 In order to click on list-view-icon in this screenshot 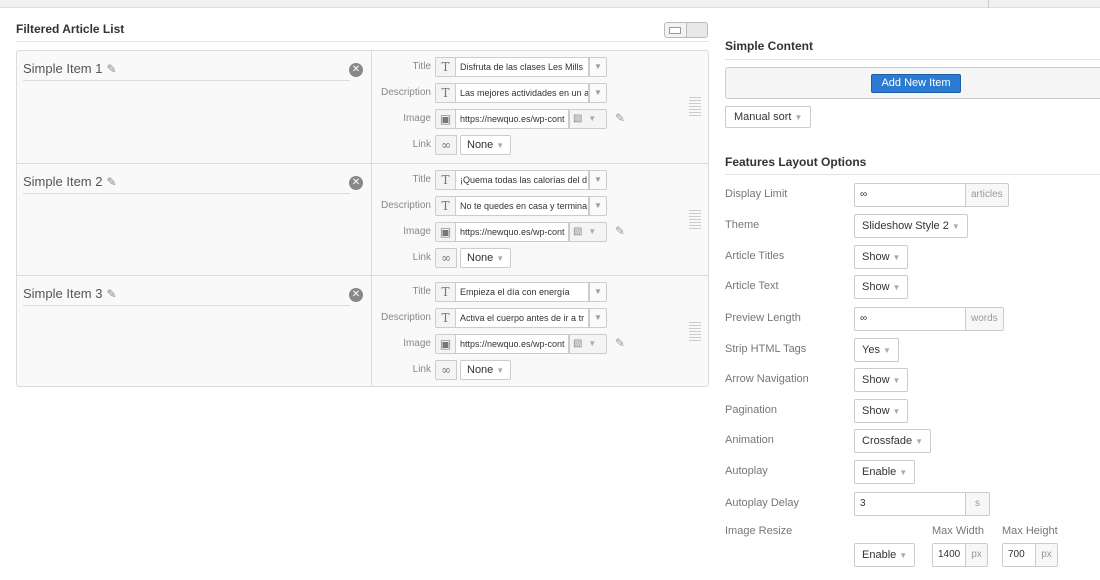, I will do `click(675, 30)`.